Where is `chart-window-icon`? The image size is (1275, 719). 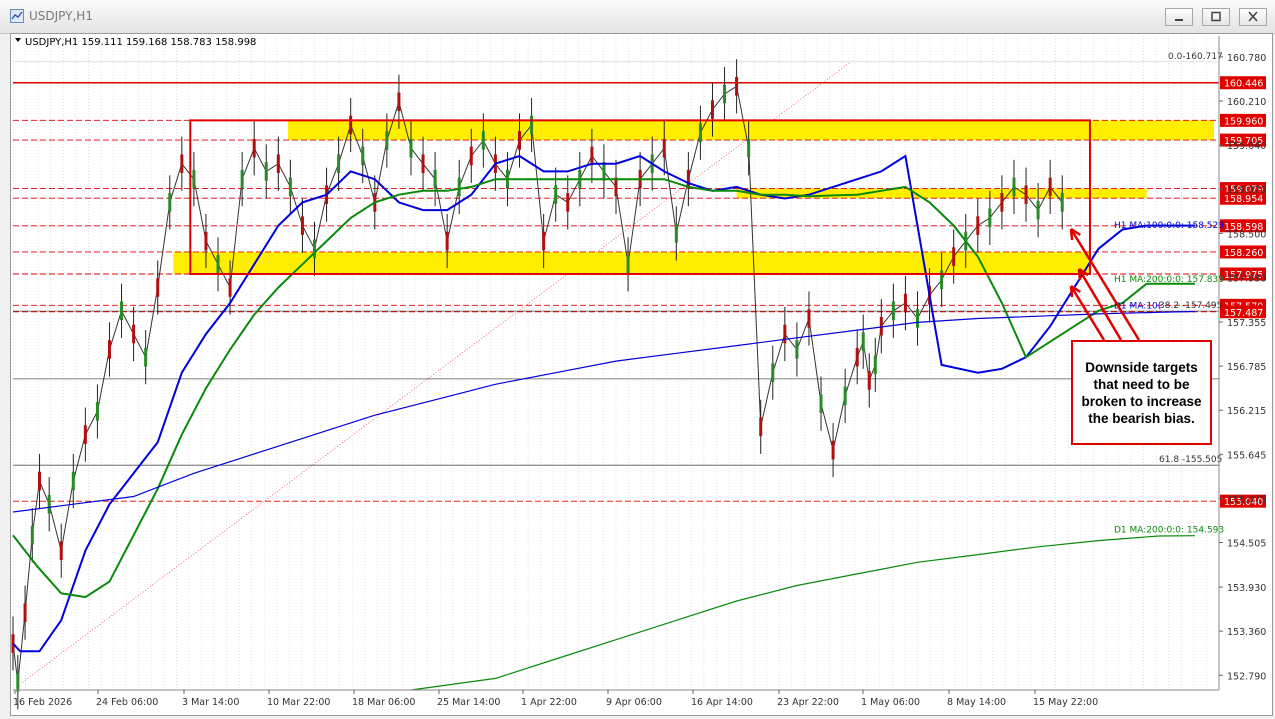
chart-window-icon is located at coordinates (17, 16).